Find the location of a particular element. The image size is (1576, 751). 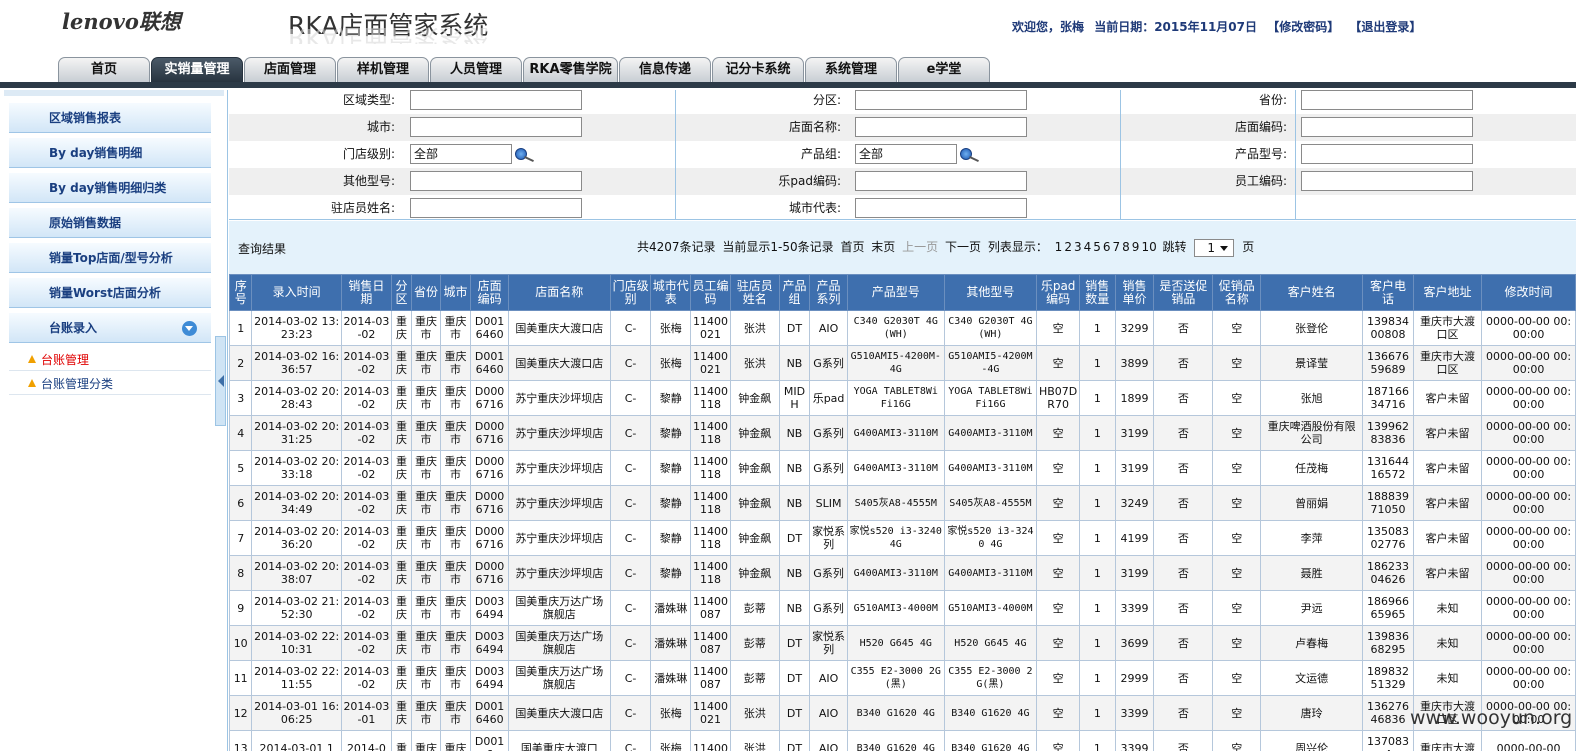

column-header: 城市代表 is located at coordinates (671, 292).